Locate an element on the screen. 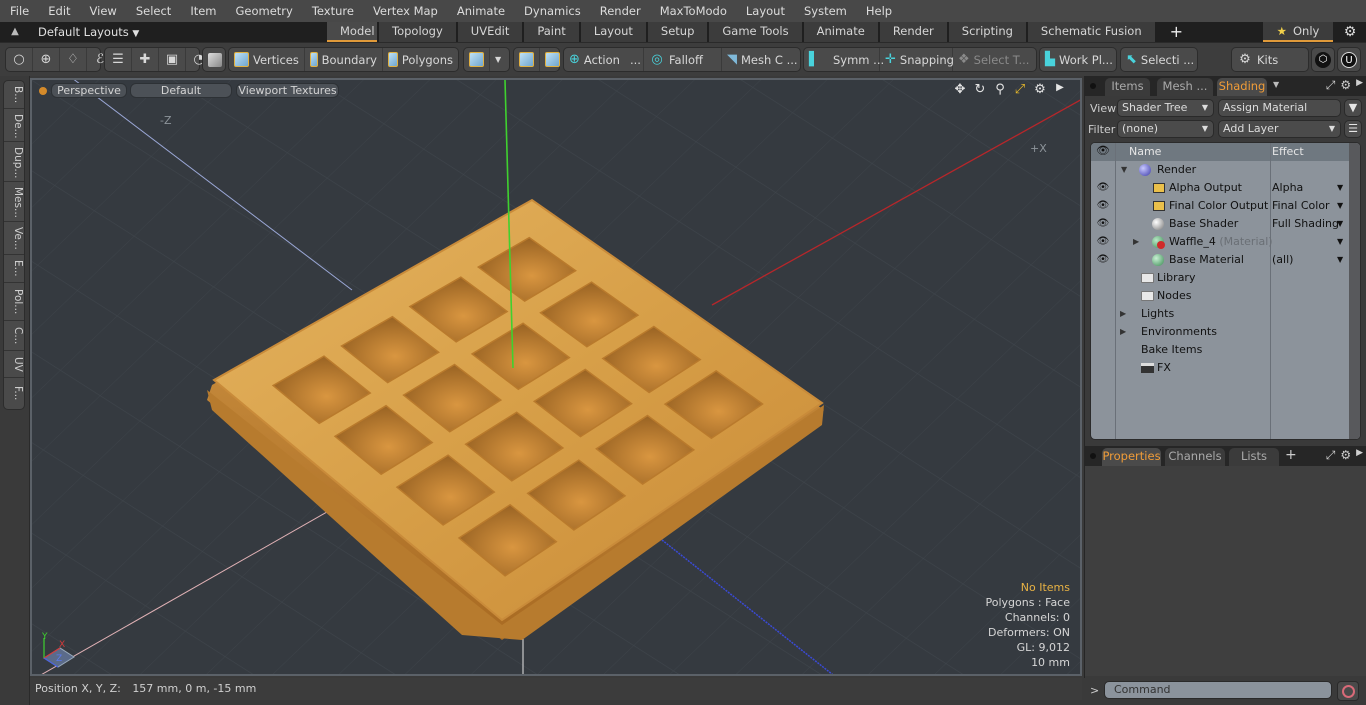 This screenshot has width=1366, height=705. center-cube-icon is located at coordinates (552, 59).